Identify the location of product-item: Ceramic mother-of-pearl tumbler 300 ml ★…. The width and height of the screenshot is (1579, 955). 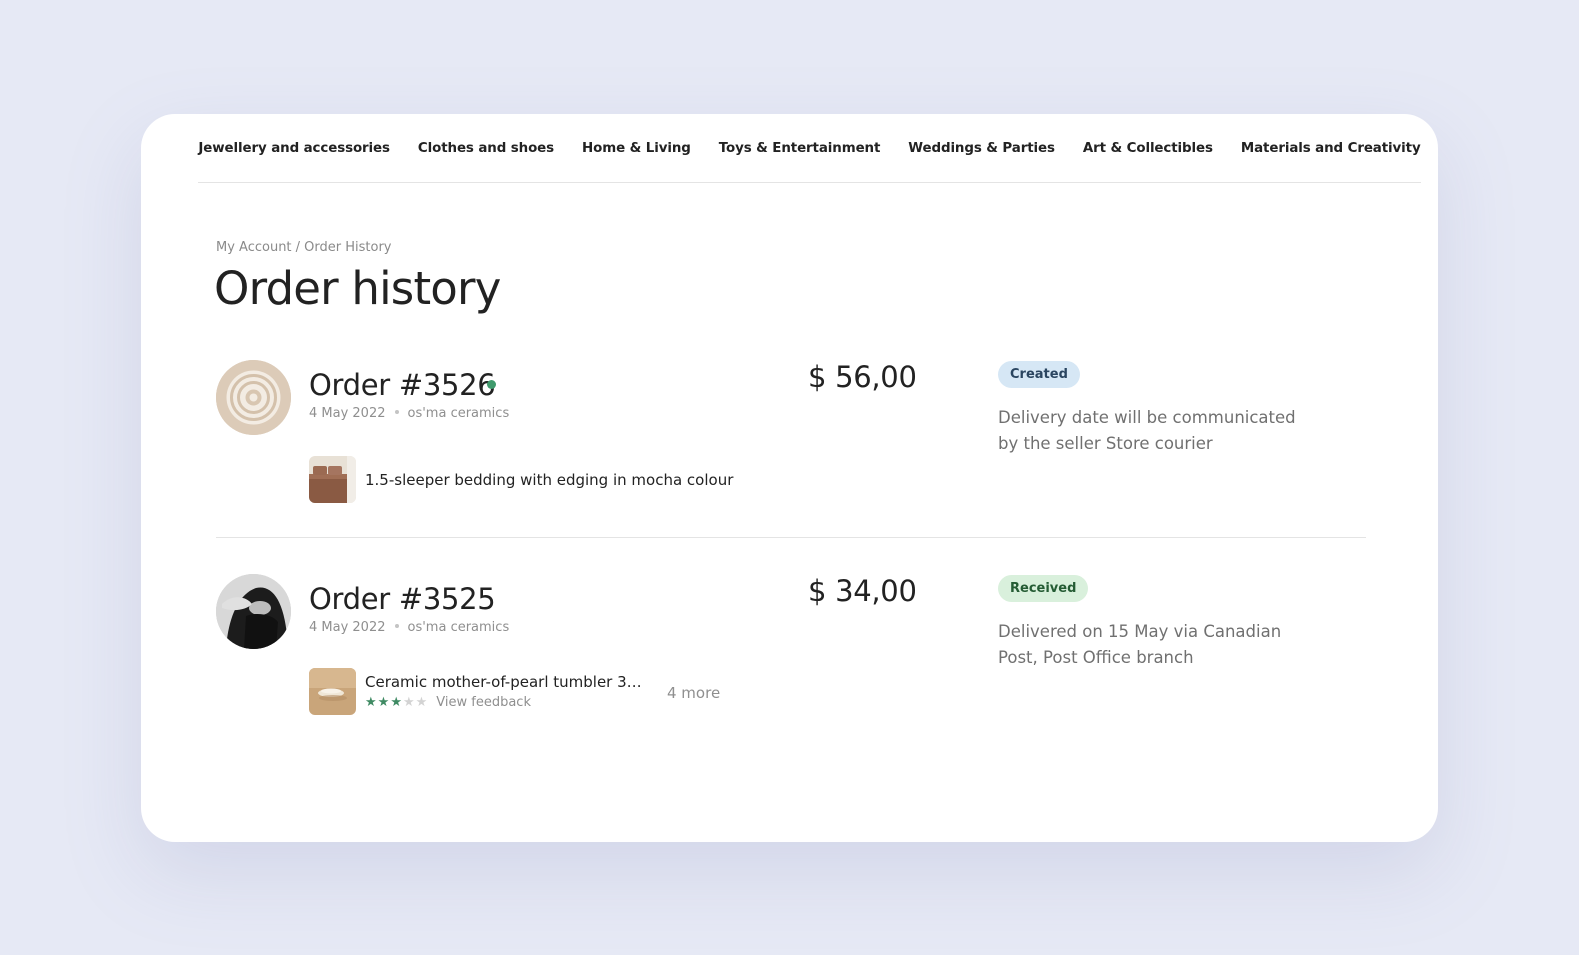
(476, 691).